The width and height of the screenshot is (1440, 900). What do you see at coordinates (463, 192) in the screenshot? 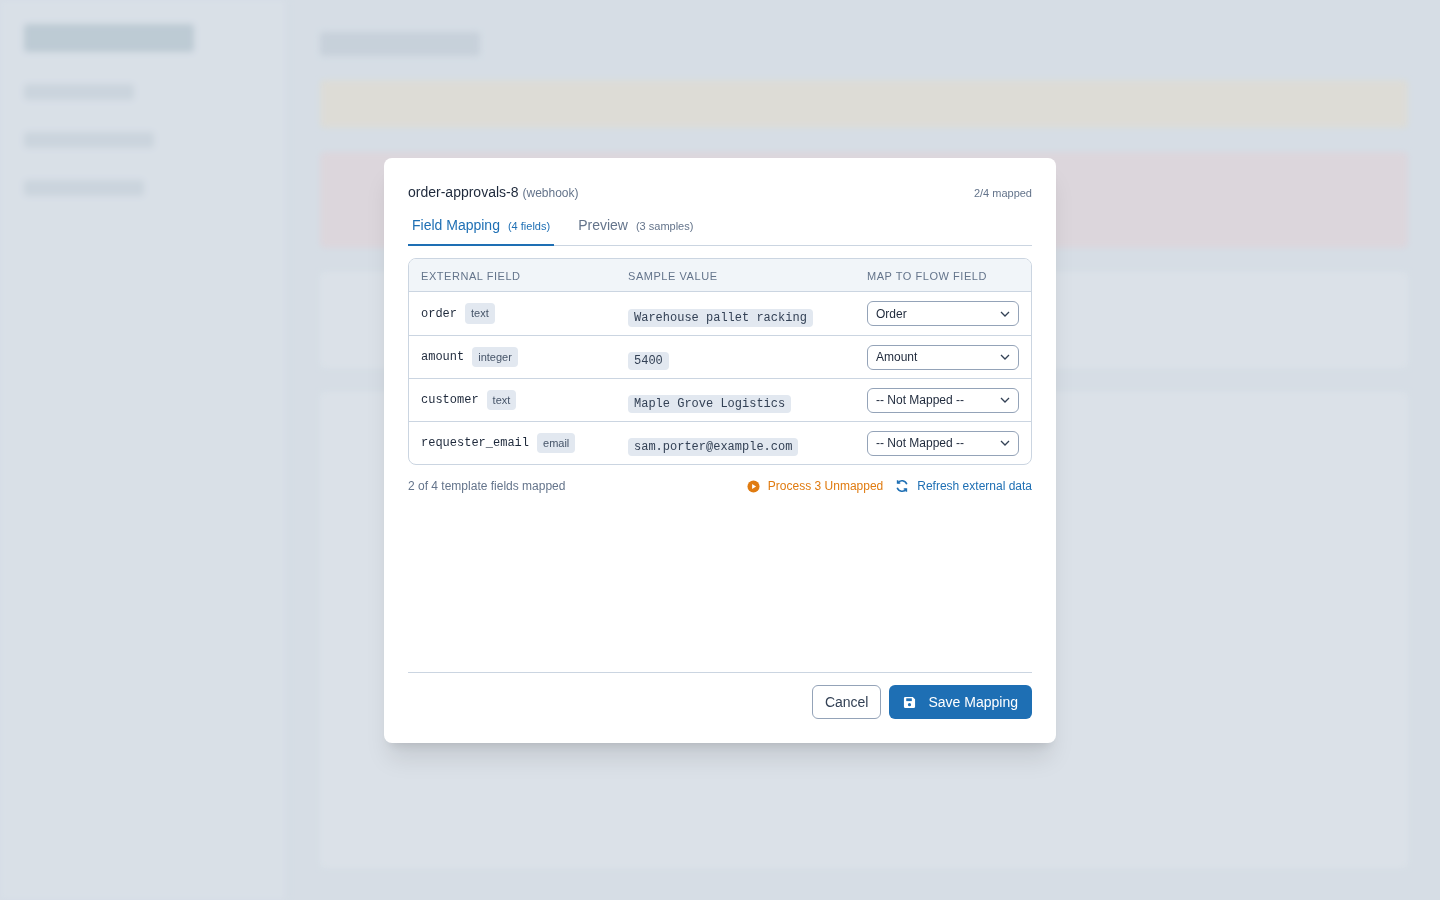
I see `dialog-title: order-approvals-8` at bounding box center [463, 192].